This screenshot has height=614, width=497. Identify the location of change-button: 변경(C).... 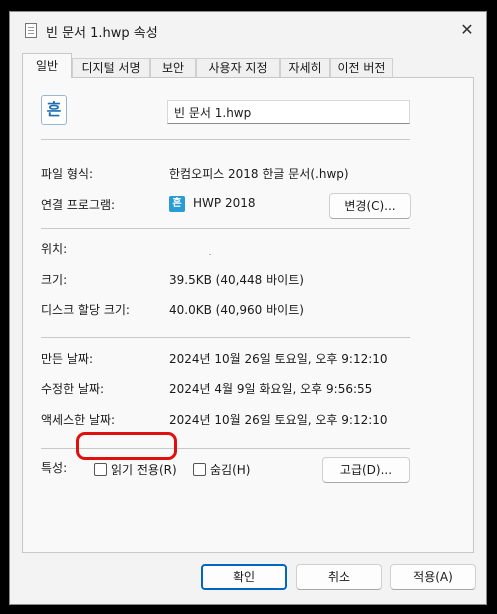
(370, 206).